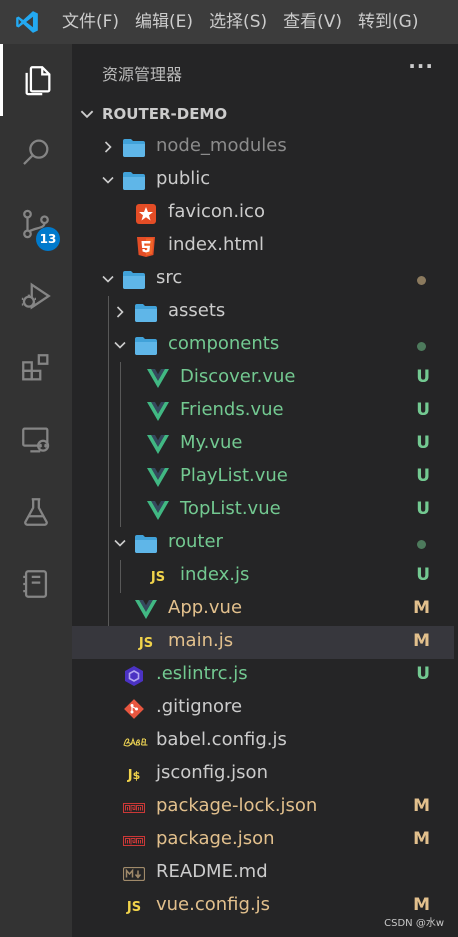  I want to click on testing-activity, so click(36, 512).